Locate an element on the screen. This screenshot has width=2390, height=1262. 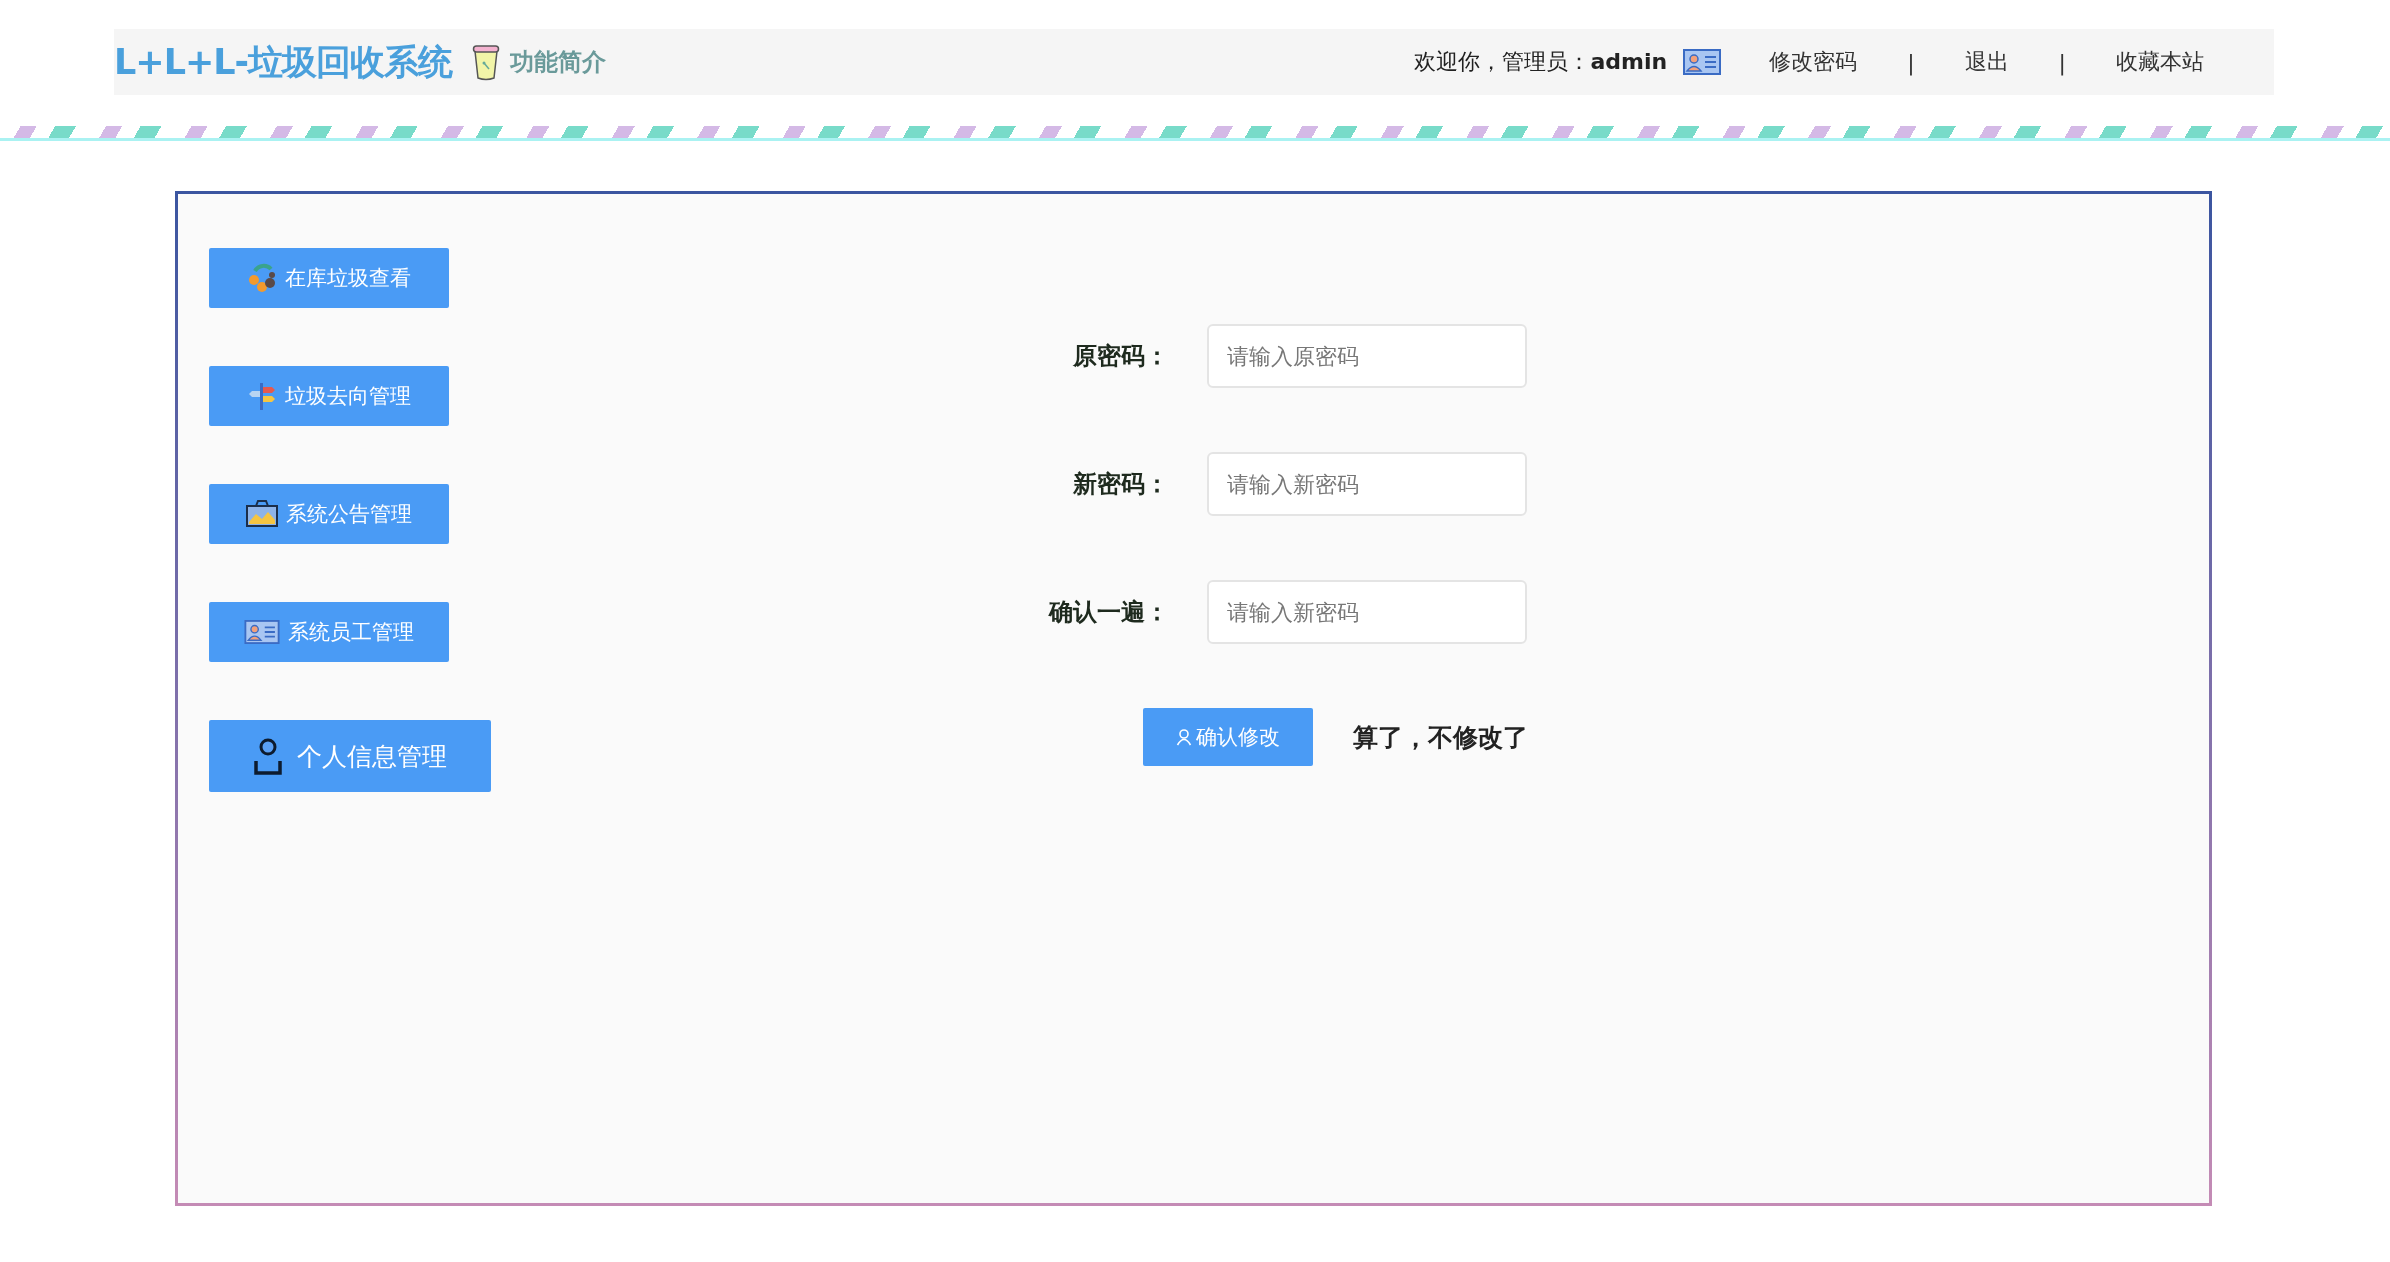
welcome-text: 欢迎你，管理员：admin is located at coordinates (1541, 62).